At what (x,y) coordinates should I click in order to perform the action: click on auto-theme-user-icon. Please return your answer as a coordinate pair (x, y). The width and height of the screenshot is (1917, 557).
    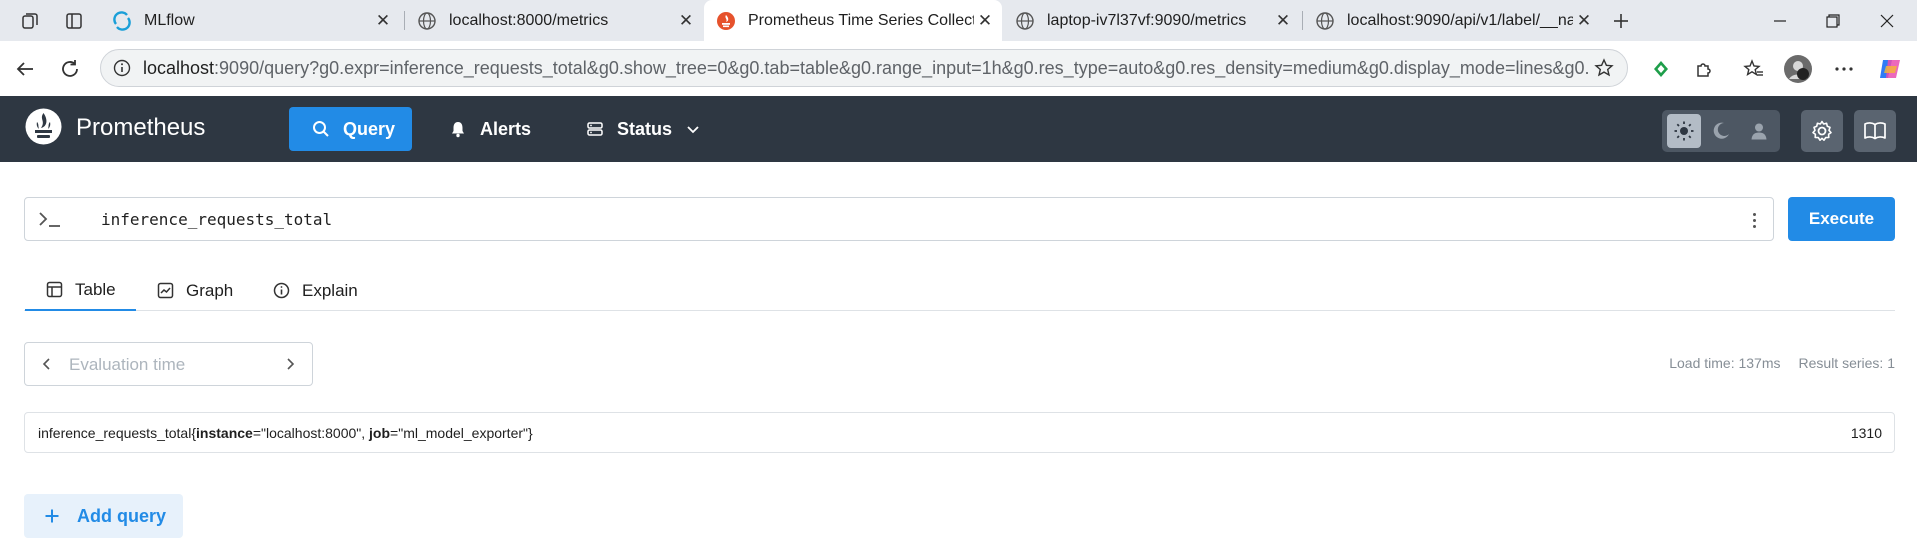
    Looking at the image, I should click on (1759, 131).